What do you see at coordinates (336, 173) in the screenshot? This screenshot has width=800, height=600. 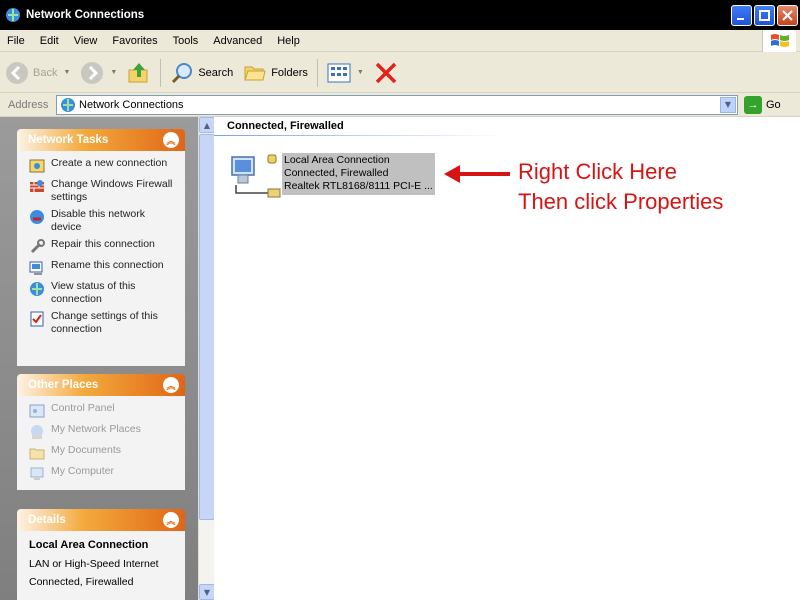 I see `connection-status: Connected, Firewalled` at bounding box center [336, 173].